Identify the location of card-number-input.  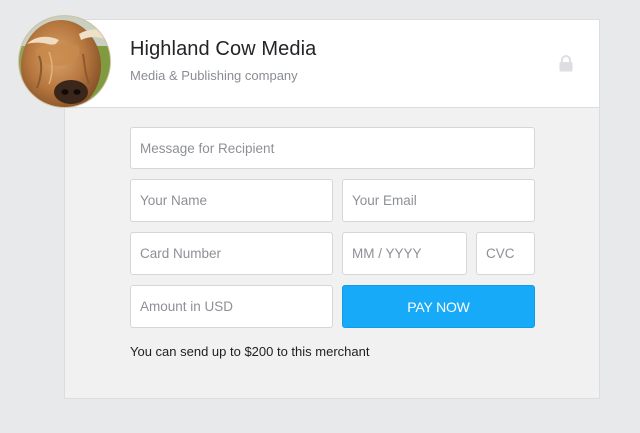
(231, 253).